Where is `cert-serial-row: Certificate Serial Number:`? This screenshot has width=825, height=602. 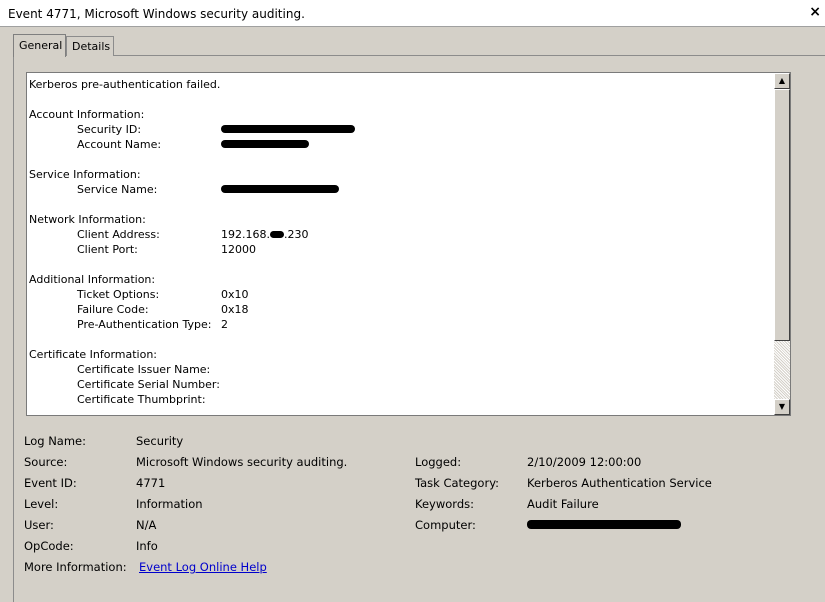
cert-serial-row: Certificate Serial Number: is located at coordinates (400, 384).